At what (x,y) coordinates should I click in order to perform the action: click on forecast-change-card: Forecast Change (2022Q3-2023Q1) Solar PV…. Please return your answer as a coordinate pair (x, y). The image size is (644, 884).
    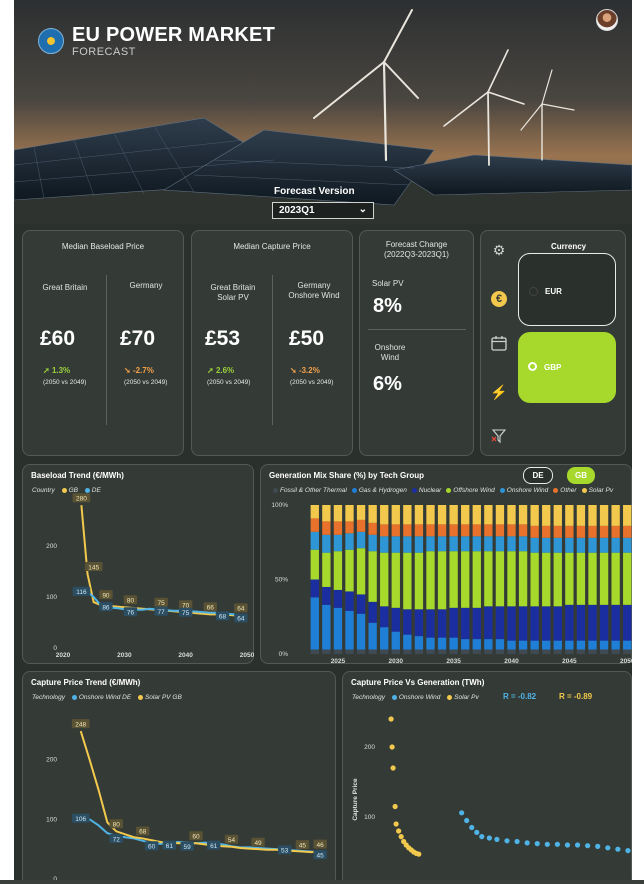
    Looking at the image, I should click on (416, 343).